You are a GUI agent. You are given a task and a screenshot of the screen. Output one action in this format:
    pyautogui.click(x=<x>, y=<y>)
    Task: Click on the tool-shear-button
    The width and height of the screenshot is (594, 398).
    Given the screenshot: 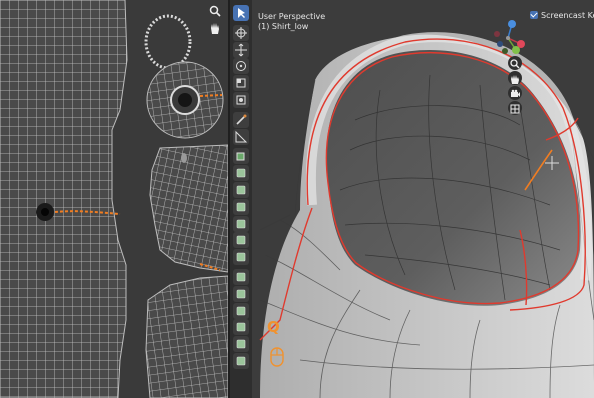 What is the action you would take?
    pyautogui.click(x=241, y=344)
    